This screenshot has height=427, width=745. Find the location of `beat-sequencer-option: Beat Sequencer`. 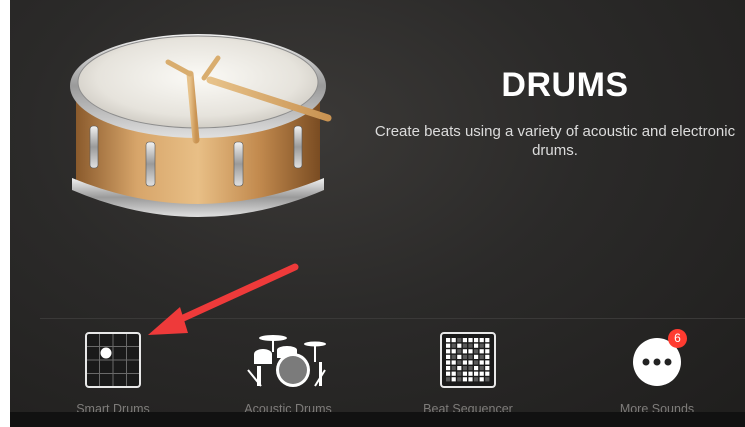

beat-sequencer-option: Beat Sequencer is located at coordinates (468, 375).